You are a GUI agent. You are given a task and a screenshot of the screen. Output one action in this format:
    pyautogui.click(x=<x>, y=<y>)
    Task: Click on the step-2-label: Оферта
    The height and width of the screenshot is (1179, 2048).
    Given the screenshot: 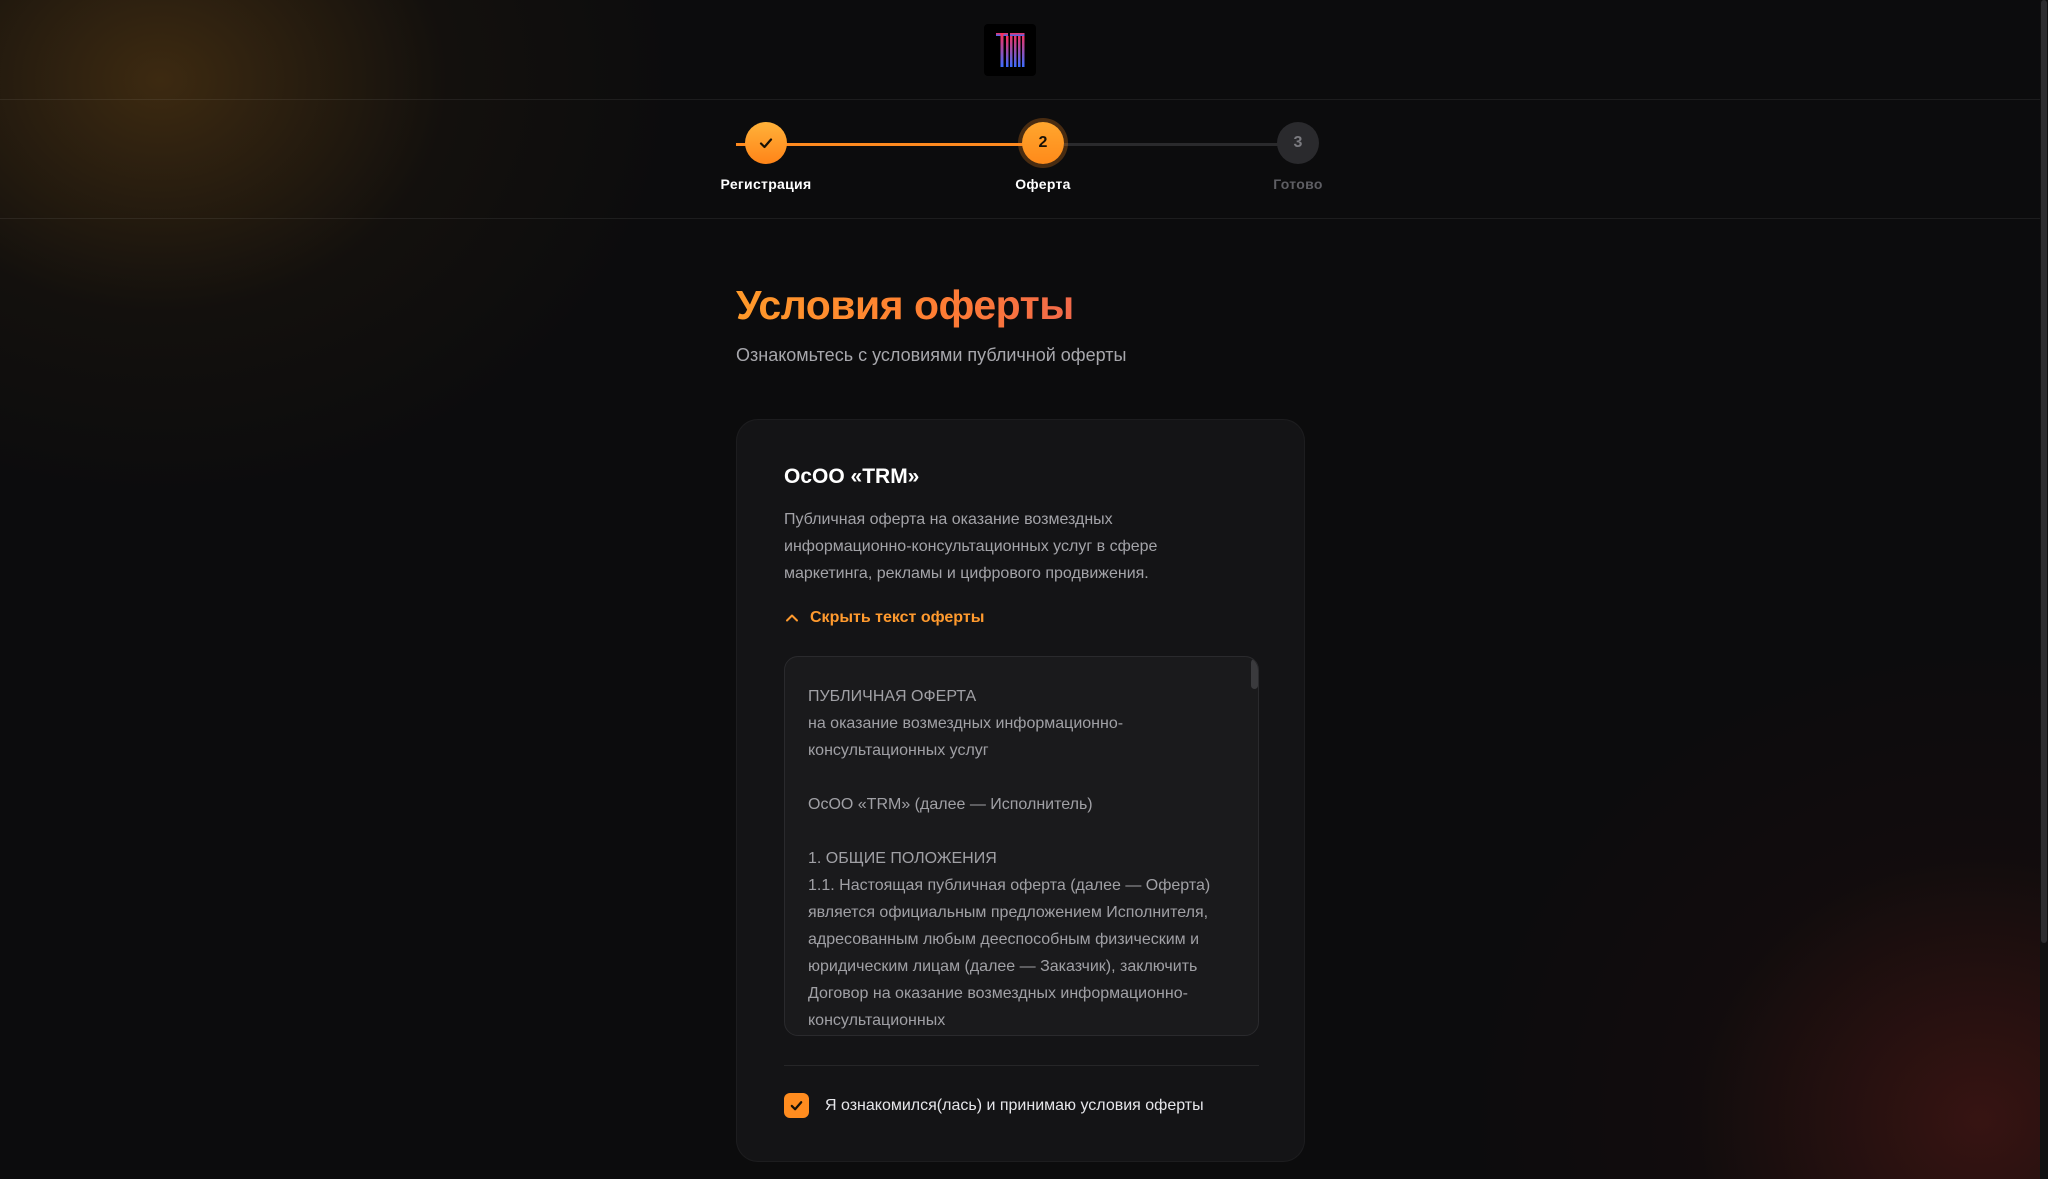 What is the action you would take?
    pyautogui.click(x=1043, y=184)
    